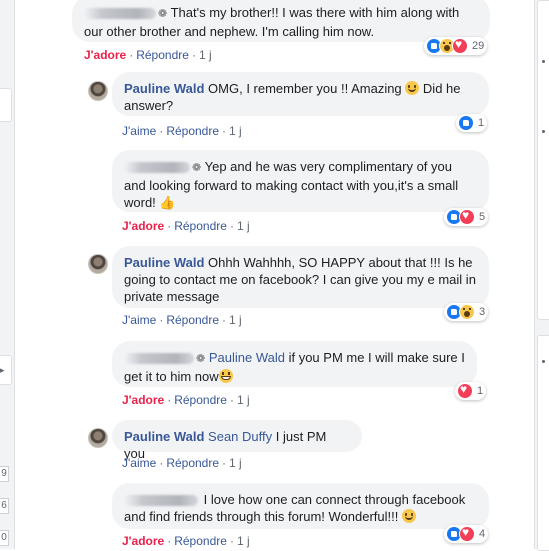  Describe the element at coordinates (305, 88) in the screenshot. I see `comment-text: OMG, I remember you !! Amazing` at that location.